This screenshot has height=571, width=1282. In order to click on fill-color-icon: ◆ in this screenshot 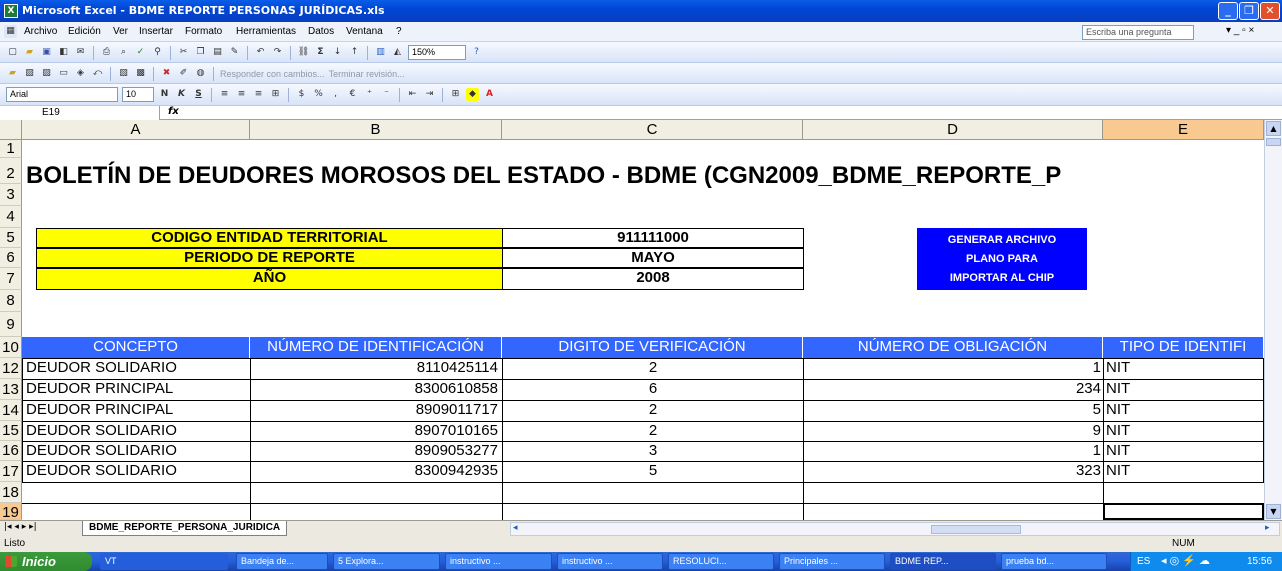, I will do `click(472, 94)`.